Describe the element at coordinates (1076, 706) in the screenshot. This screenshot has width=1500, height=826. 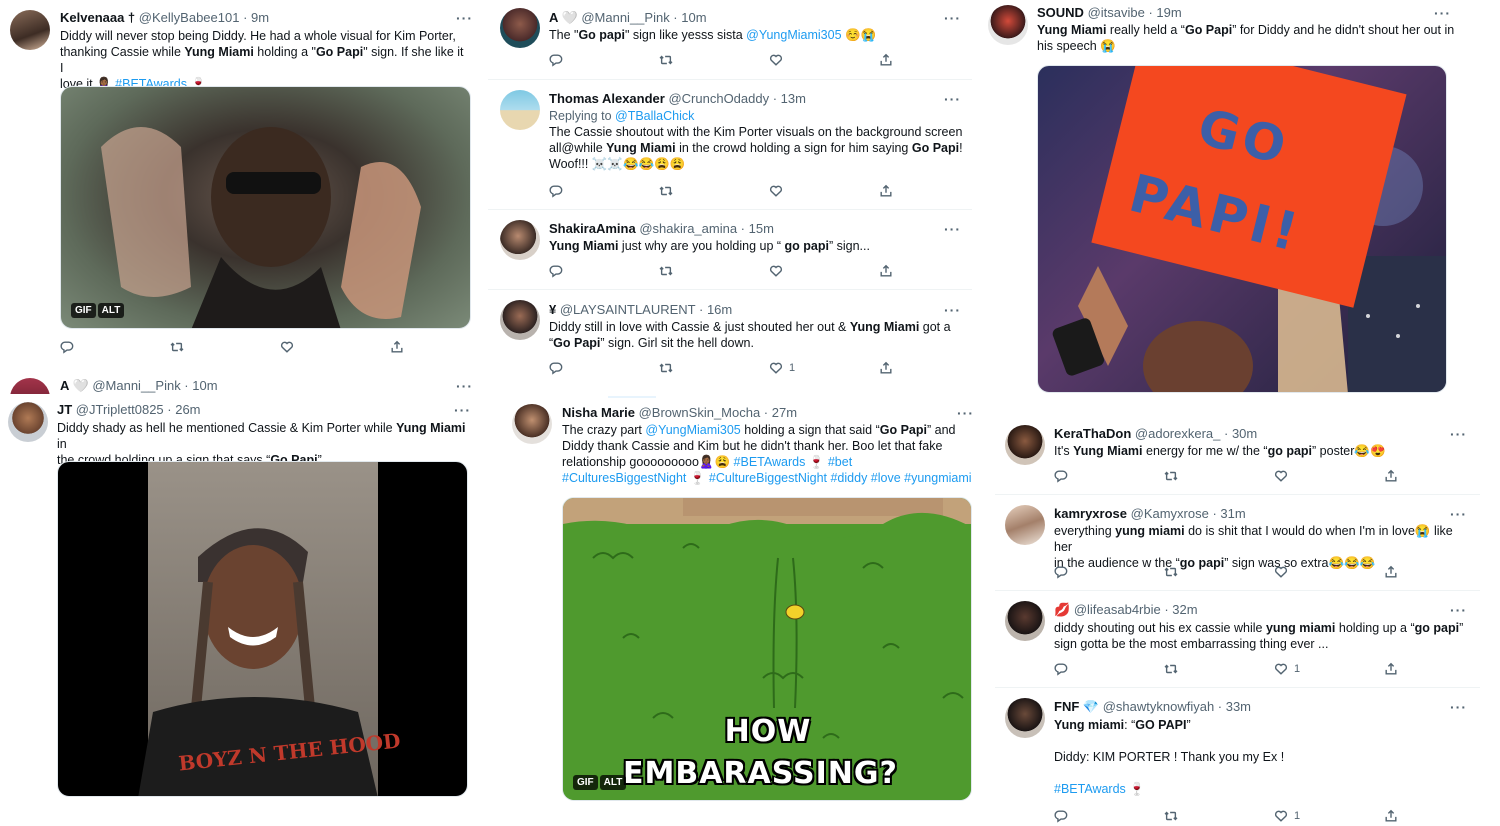
I see `display-name: FNF 💎` at that location.